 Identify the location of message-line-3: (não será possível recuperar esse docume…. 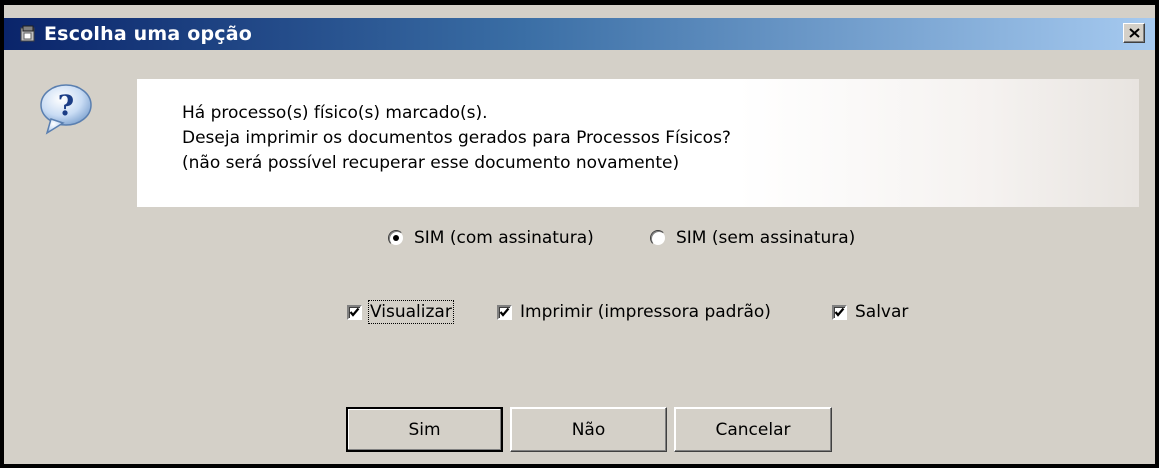
(431, 163).